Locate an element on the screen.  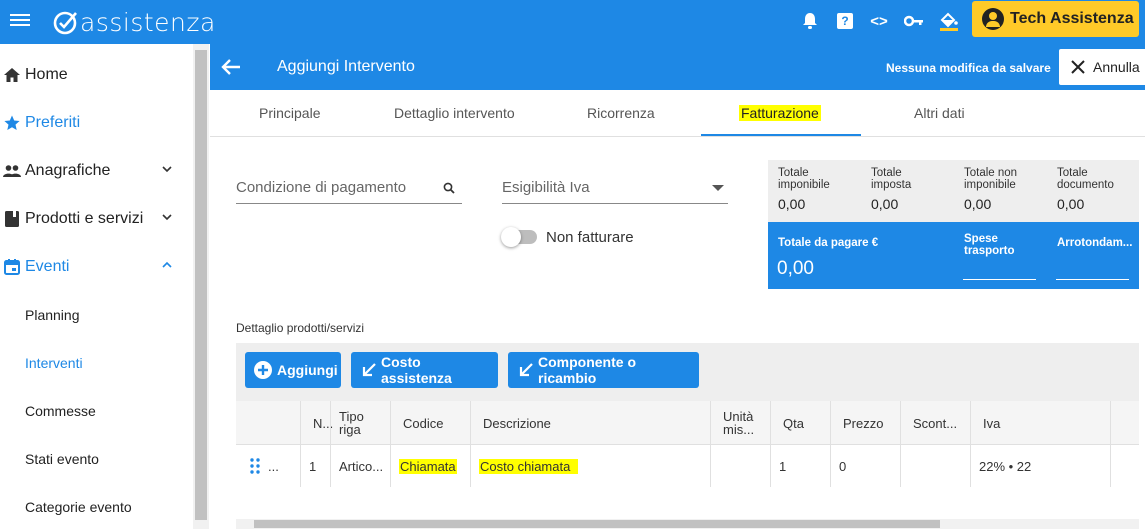
sidebar-item-preferiti: Preferiti is located at coordinates (96, 123).